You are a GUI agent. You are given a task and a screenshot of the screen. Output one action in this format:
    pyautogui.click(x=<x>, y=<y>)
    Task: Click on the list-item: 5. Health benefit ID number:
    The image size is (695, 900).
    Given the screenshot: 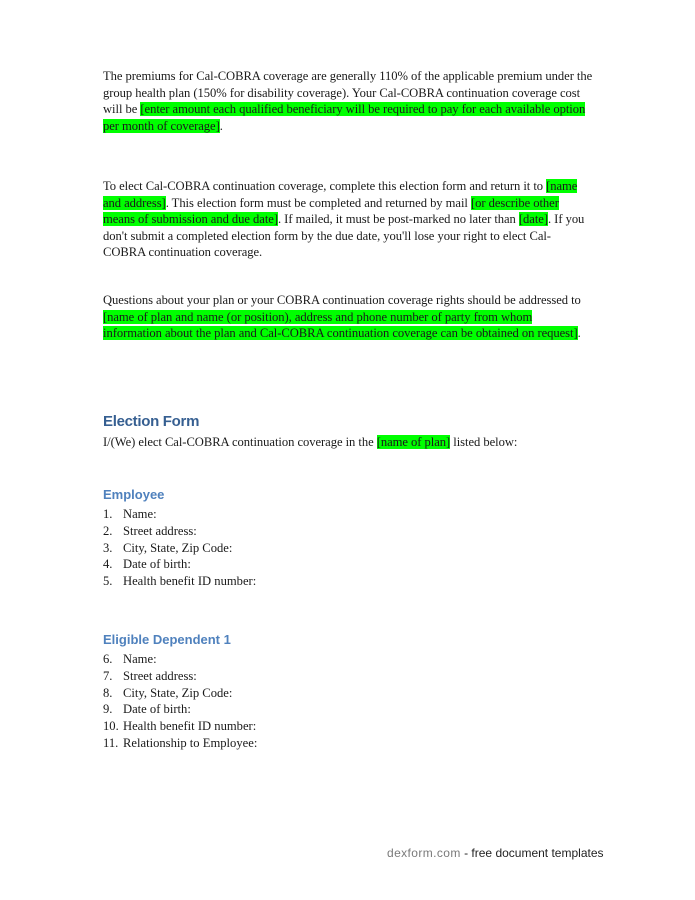 What is the action you would take?
    pyautogui.click(x=179, y=581)
    